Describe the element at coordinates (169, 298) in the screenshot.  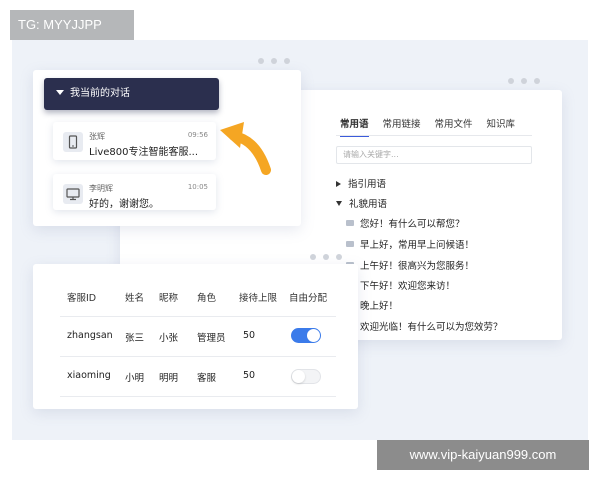
I see `column-header: 昵称` at that location.